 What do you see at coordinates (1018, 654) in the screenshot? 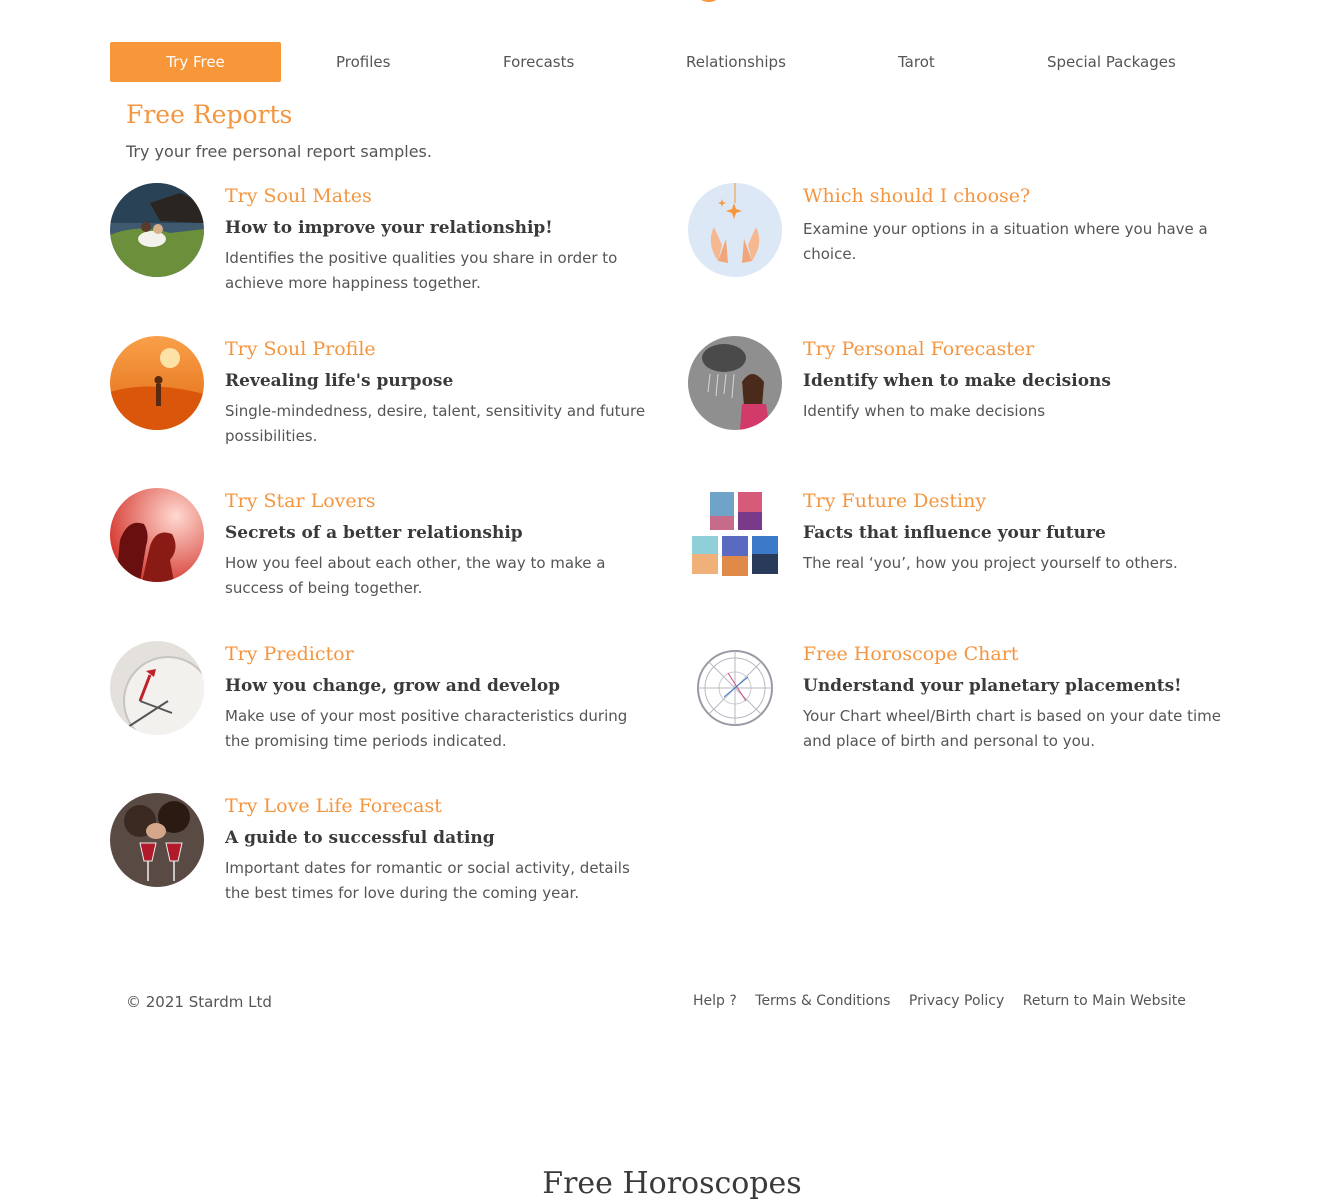
I see `report-title: Free Horoscope Chart` at bounding box center [1018, 654].